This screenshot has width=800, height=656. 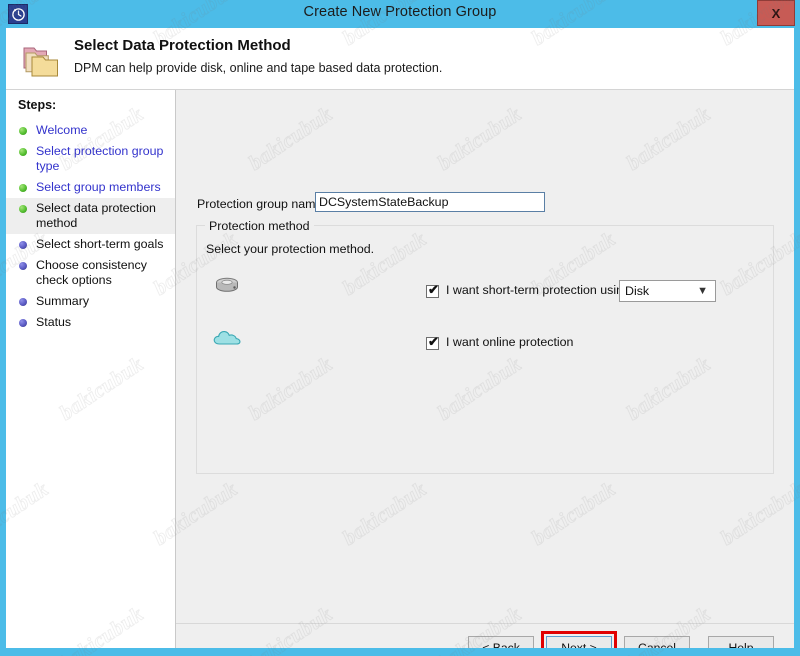 What do you see at coordinates (702, 291) in the screenshot?
I see `chevron-down-icon: ▼` at bounding box center [702, 291].